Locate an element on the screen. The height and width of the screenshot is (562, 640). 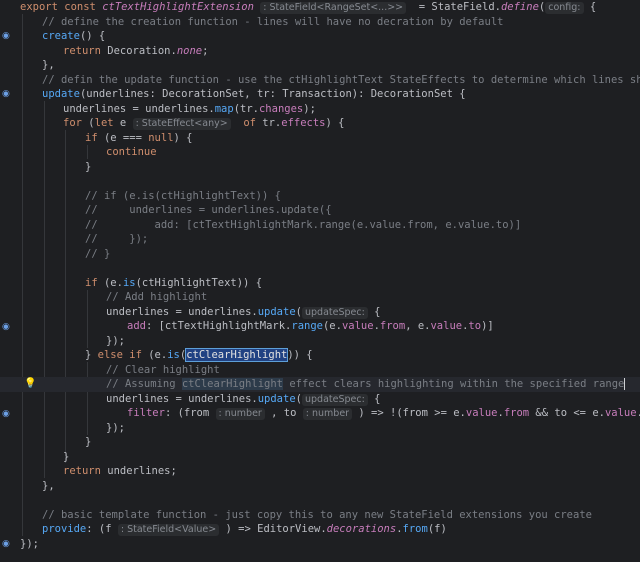
token: of is located at coordinates (246, 123).